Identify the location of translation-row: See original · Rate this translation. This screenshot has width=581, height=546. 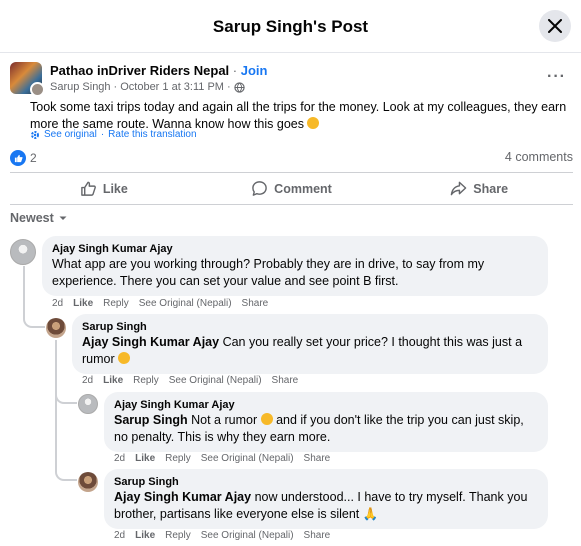
(113, 134).